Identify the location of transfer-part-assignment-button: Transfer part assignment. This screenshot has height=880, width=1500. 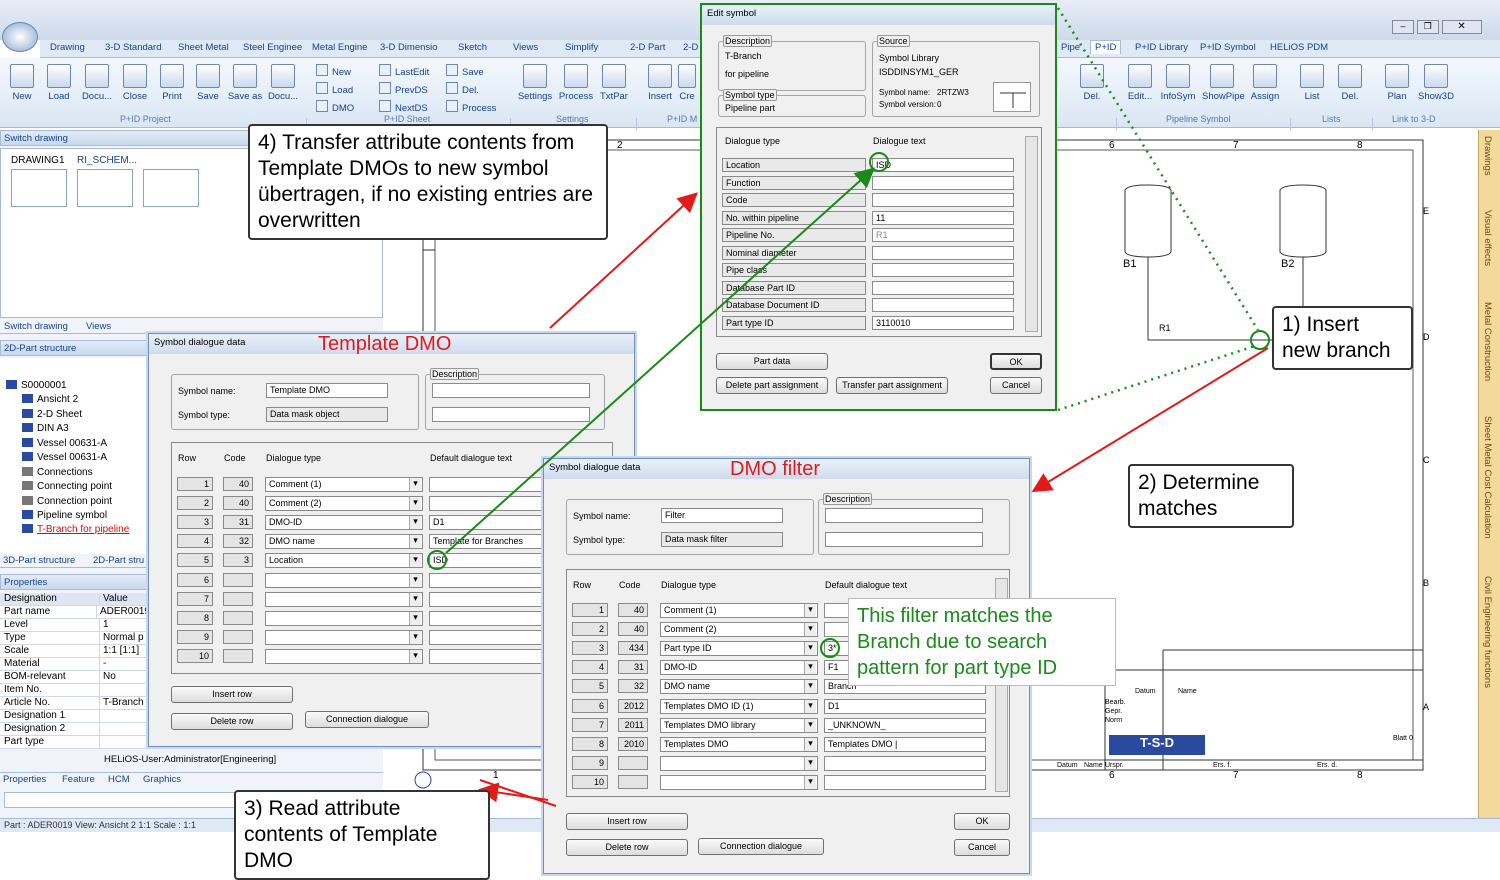
(892, 385).